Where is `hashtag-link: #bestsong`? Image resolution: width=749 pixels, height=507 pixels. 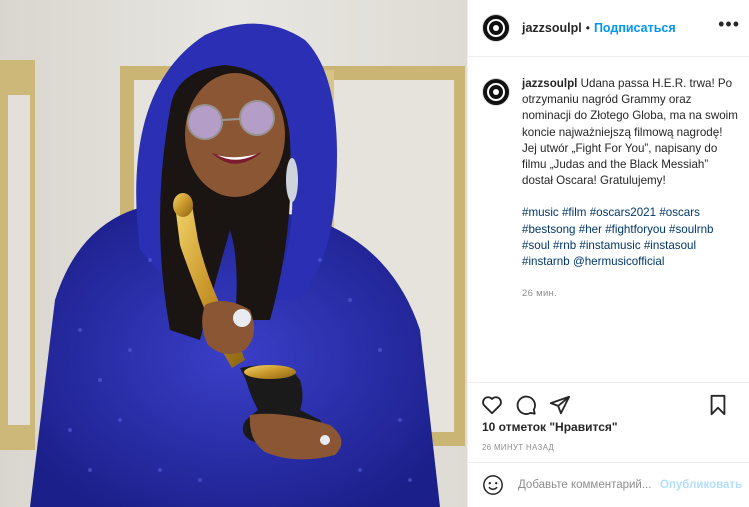
hashtag-link: #bestsong is located at coordinates (549, 229).